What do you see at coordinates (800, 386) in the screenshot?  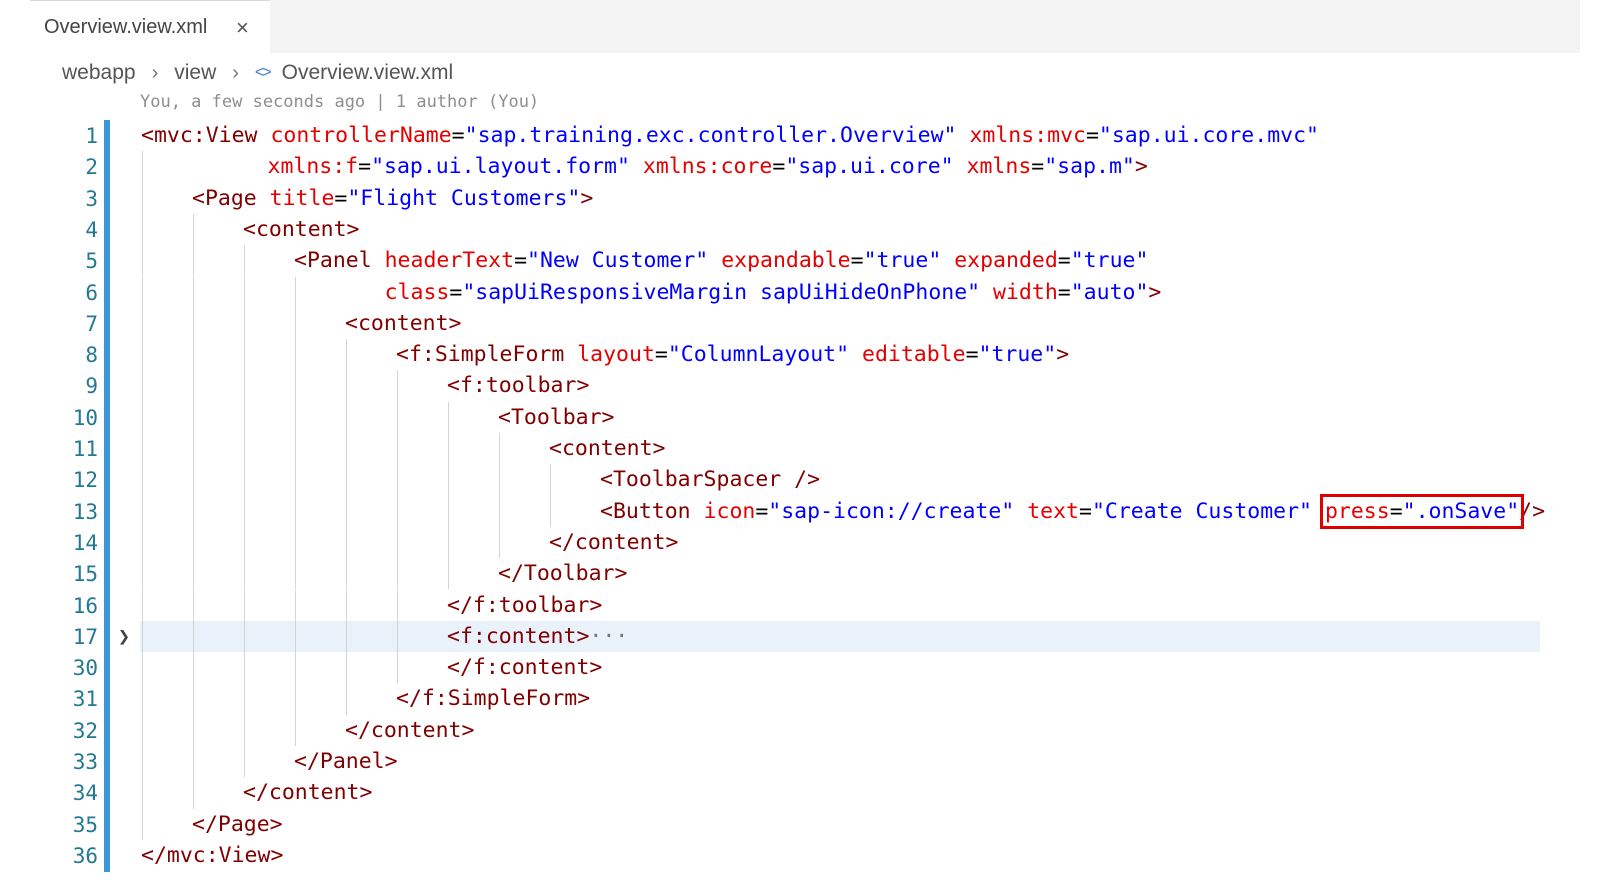 I see `code-line: 9 <f:toolbar>` at bounding box center [800, 386].